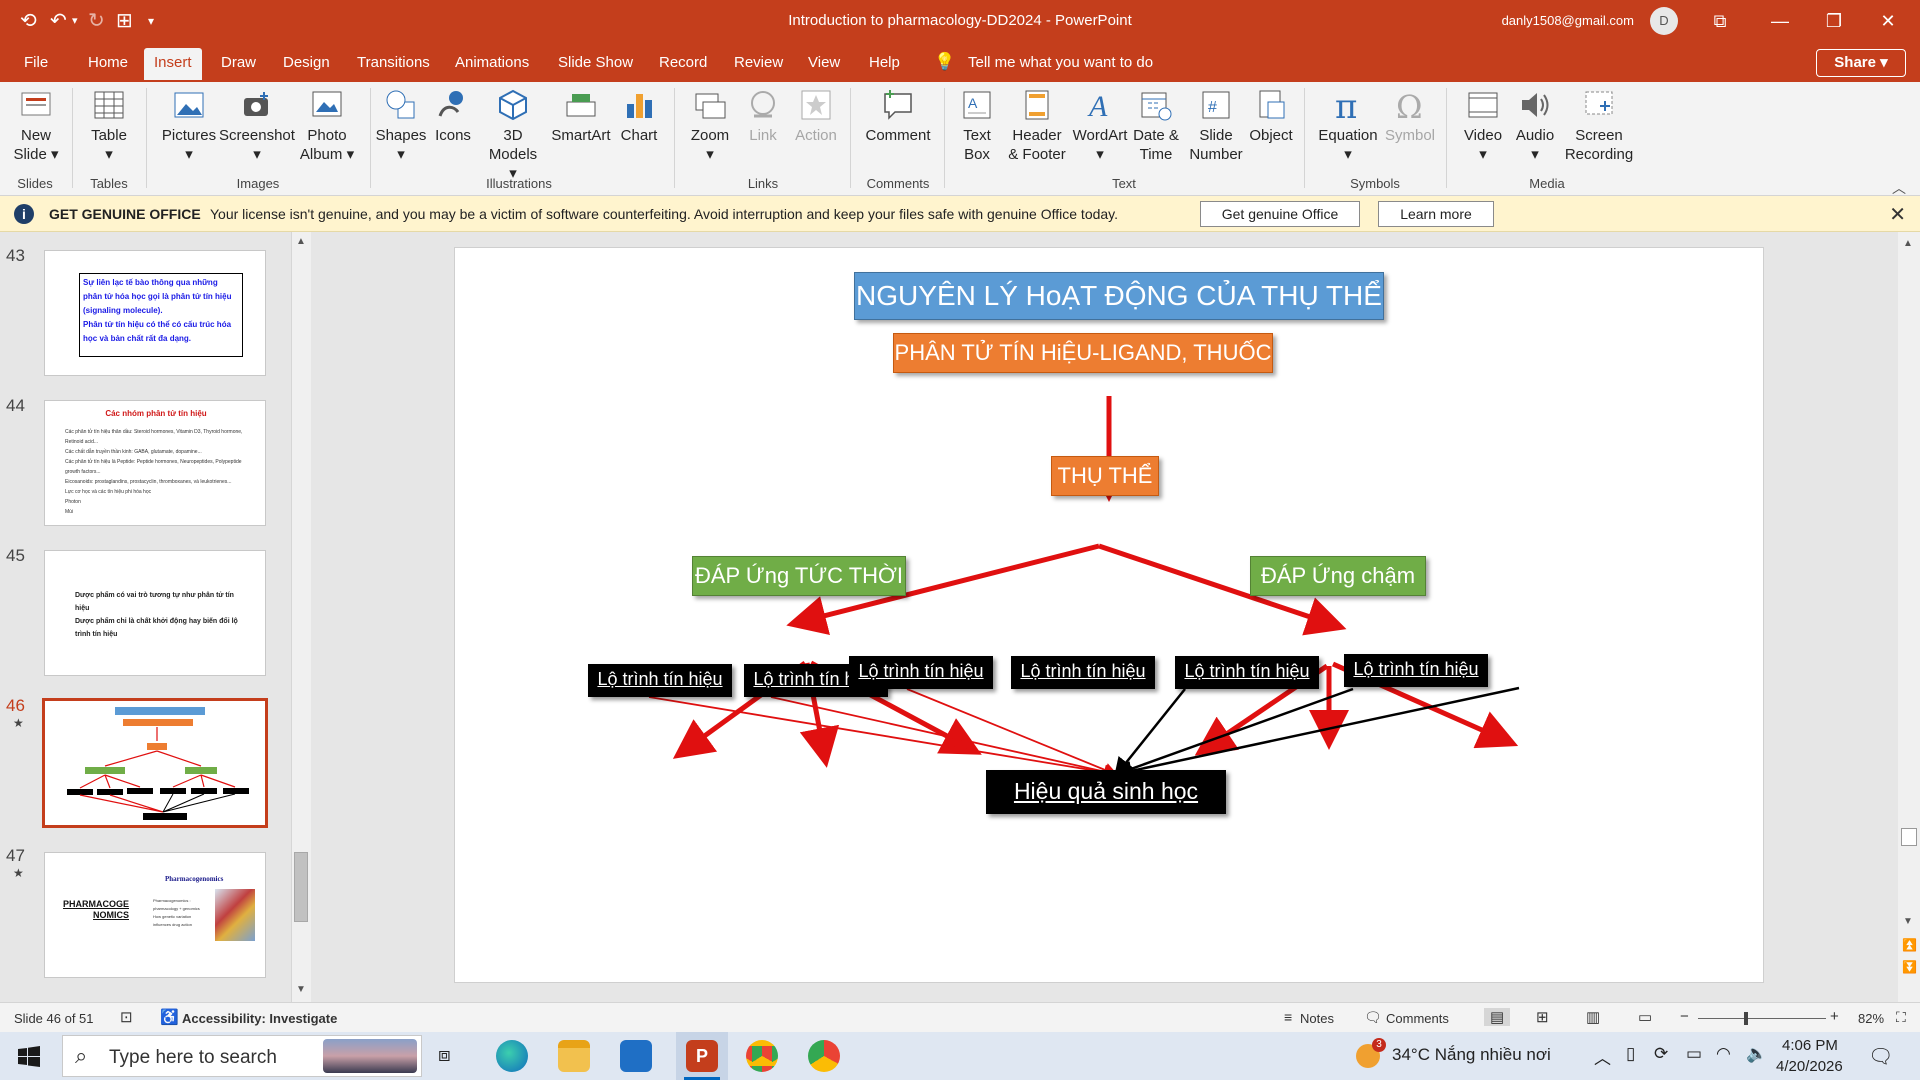  Describe the element at coordinates (824, 62) in the screenshot. I see `tab-view: View` at that location.